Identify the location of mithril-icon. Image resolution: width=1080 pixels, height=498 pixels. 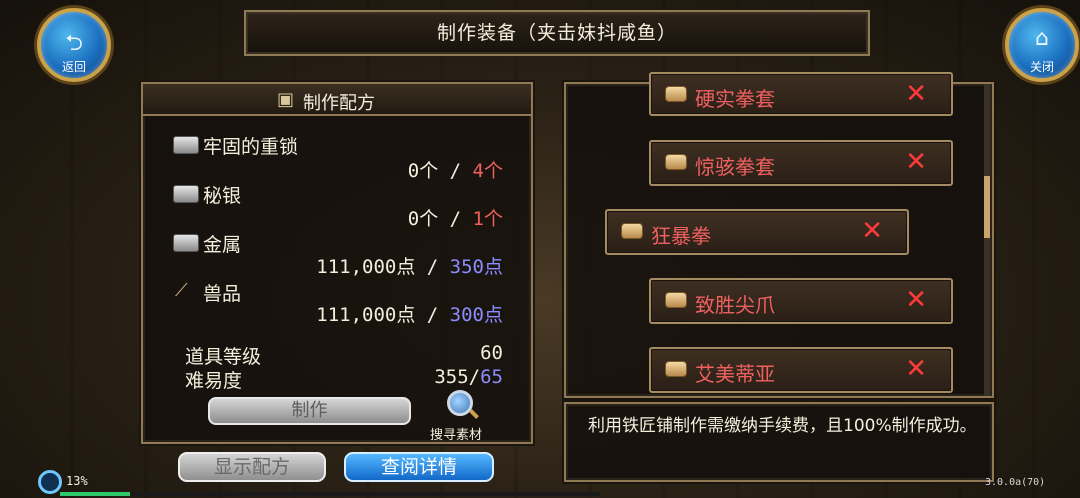
(186, 194).